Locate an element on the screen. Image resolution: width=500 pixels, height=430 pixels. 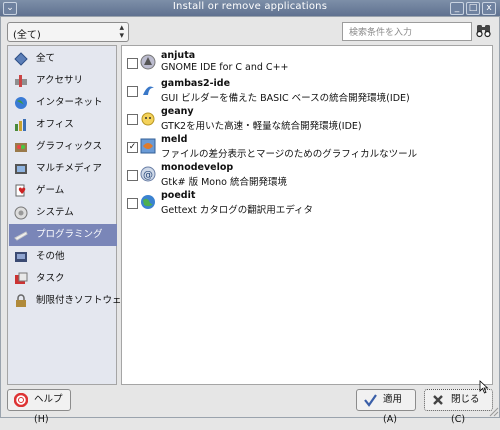
sidebar-item-graphics: グラフィックス is located at coordinates (63, 147).